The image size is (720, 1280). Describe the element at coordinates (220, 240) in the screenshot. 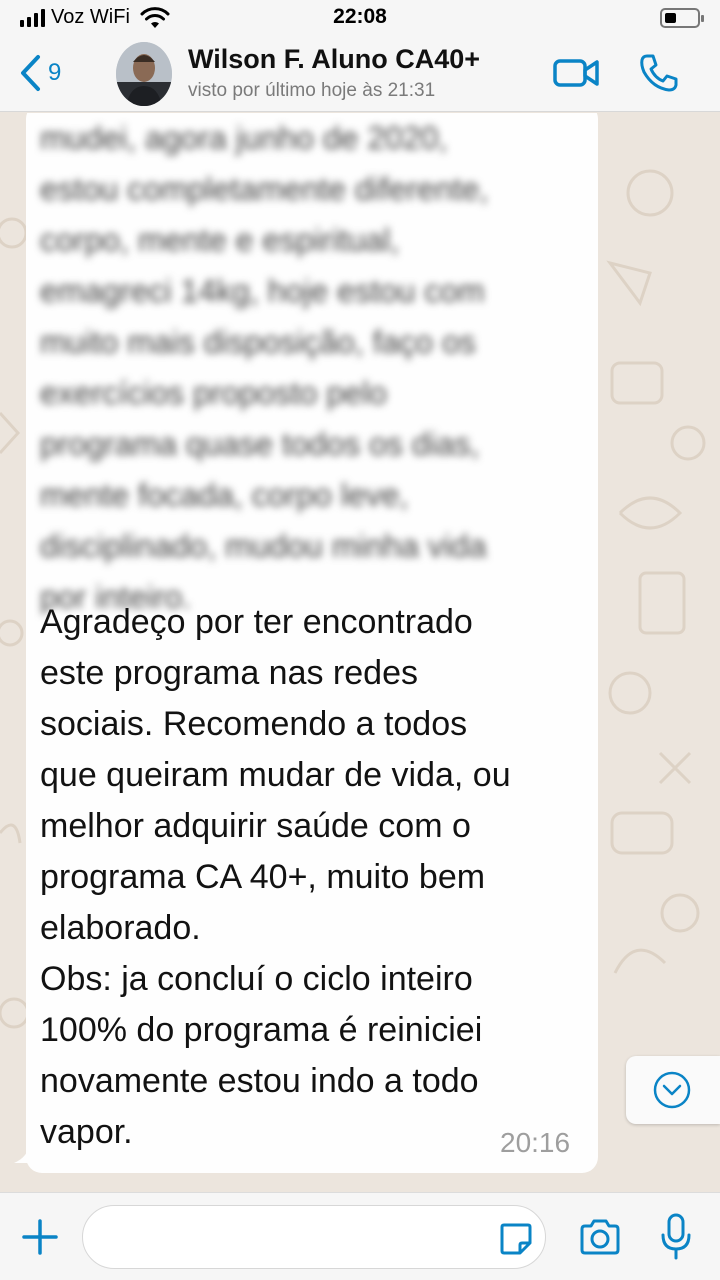

I see `blurred-line: corpo, mente e espiritual,` at that location.